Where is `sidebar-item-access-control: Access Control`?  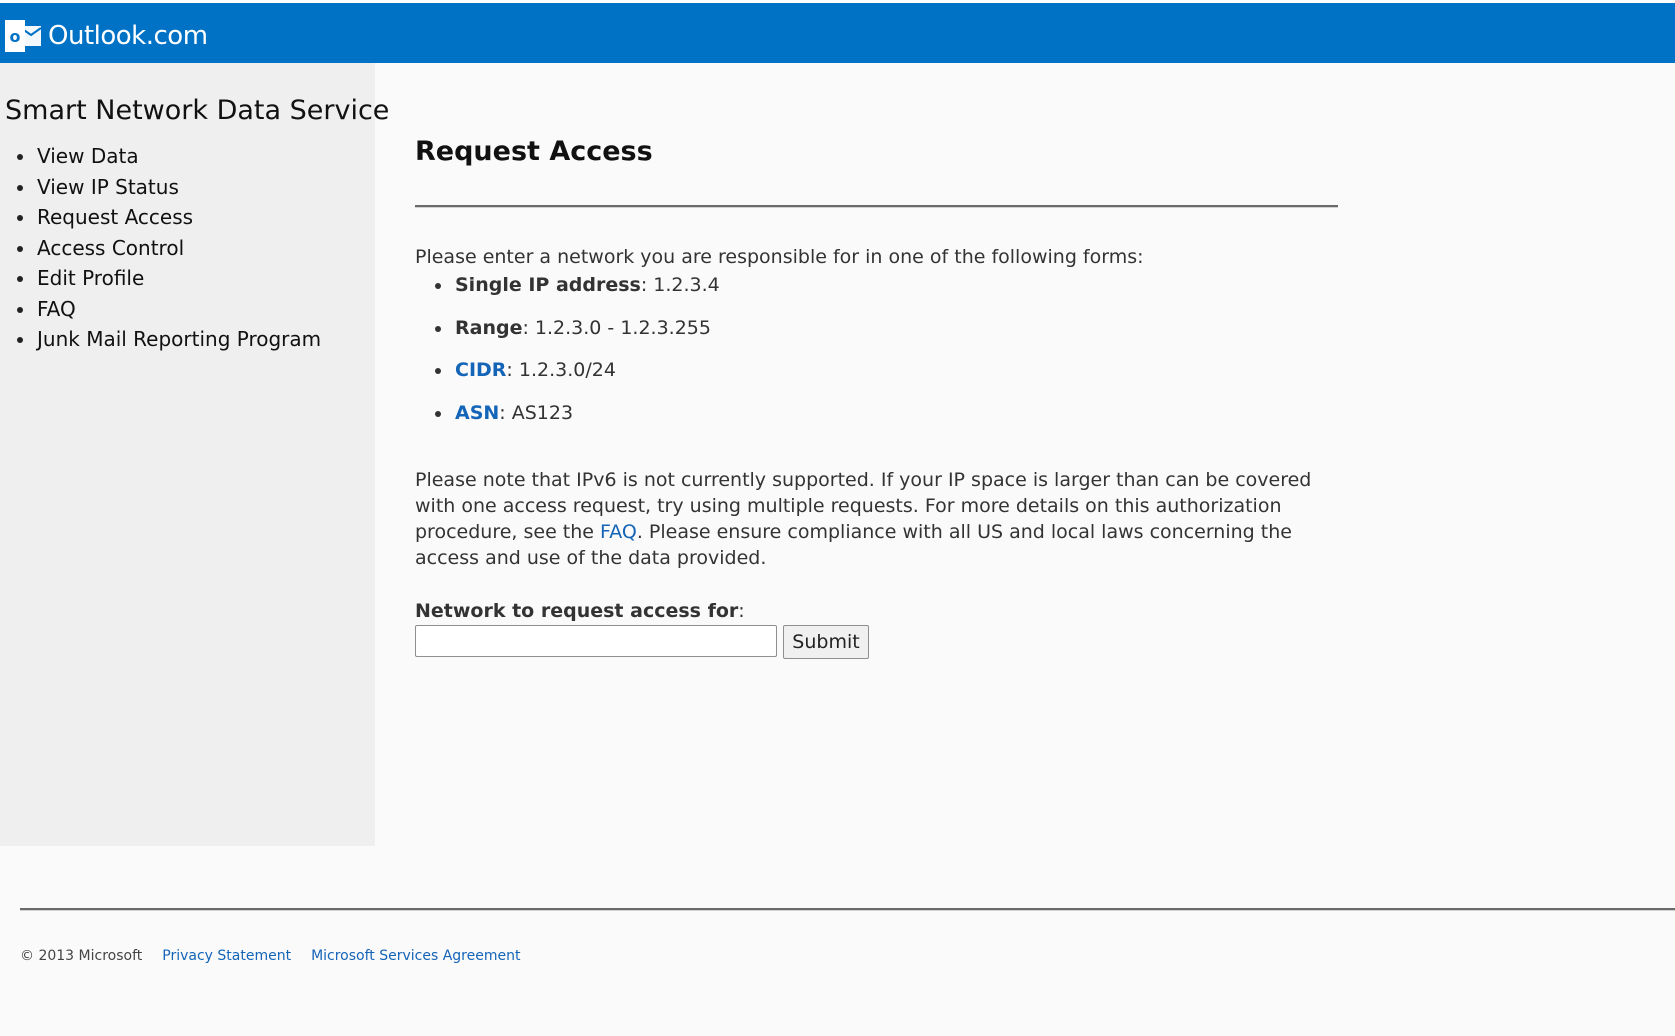
sidebar-item-access-control: Access Control is located at coordinates (160, 248).